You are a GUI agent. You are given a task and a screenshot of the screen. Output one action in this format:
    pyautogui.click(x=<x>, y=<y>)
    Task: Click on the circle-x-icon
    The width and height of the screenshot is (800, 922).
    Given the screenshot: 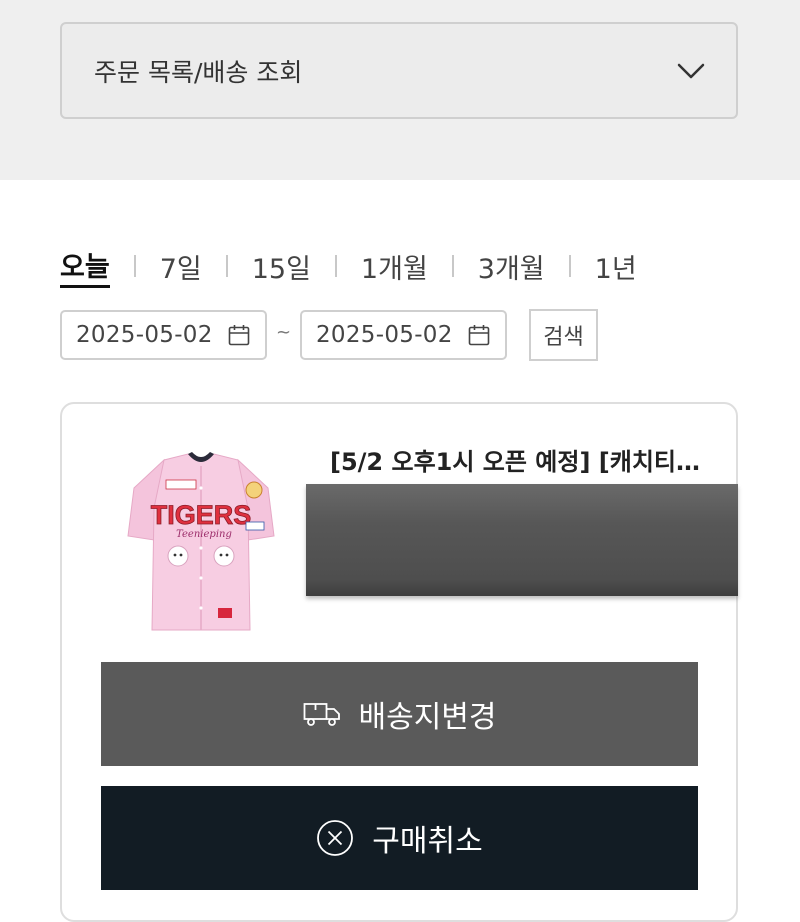 What is the action you would take?
    pyautogui.click(x=335, y=838)
    